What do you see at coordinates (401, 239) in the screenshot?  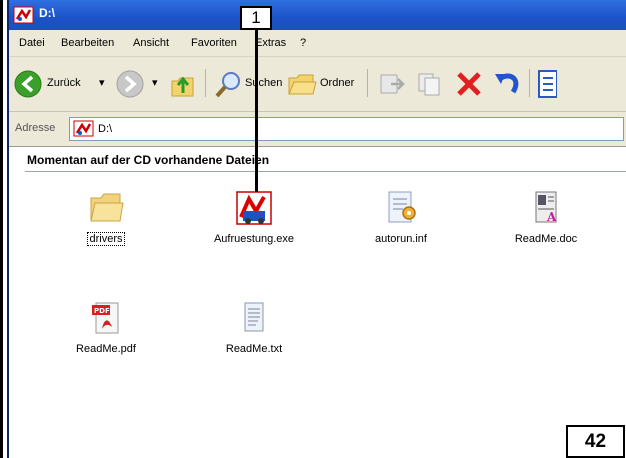 I see `file-name: autorun.inf` at bounding box center [401, 239].